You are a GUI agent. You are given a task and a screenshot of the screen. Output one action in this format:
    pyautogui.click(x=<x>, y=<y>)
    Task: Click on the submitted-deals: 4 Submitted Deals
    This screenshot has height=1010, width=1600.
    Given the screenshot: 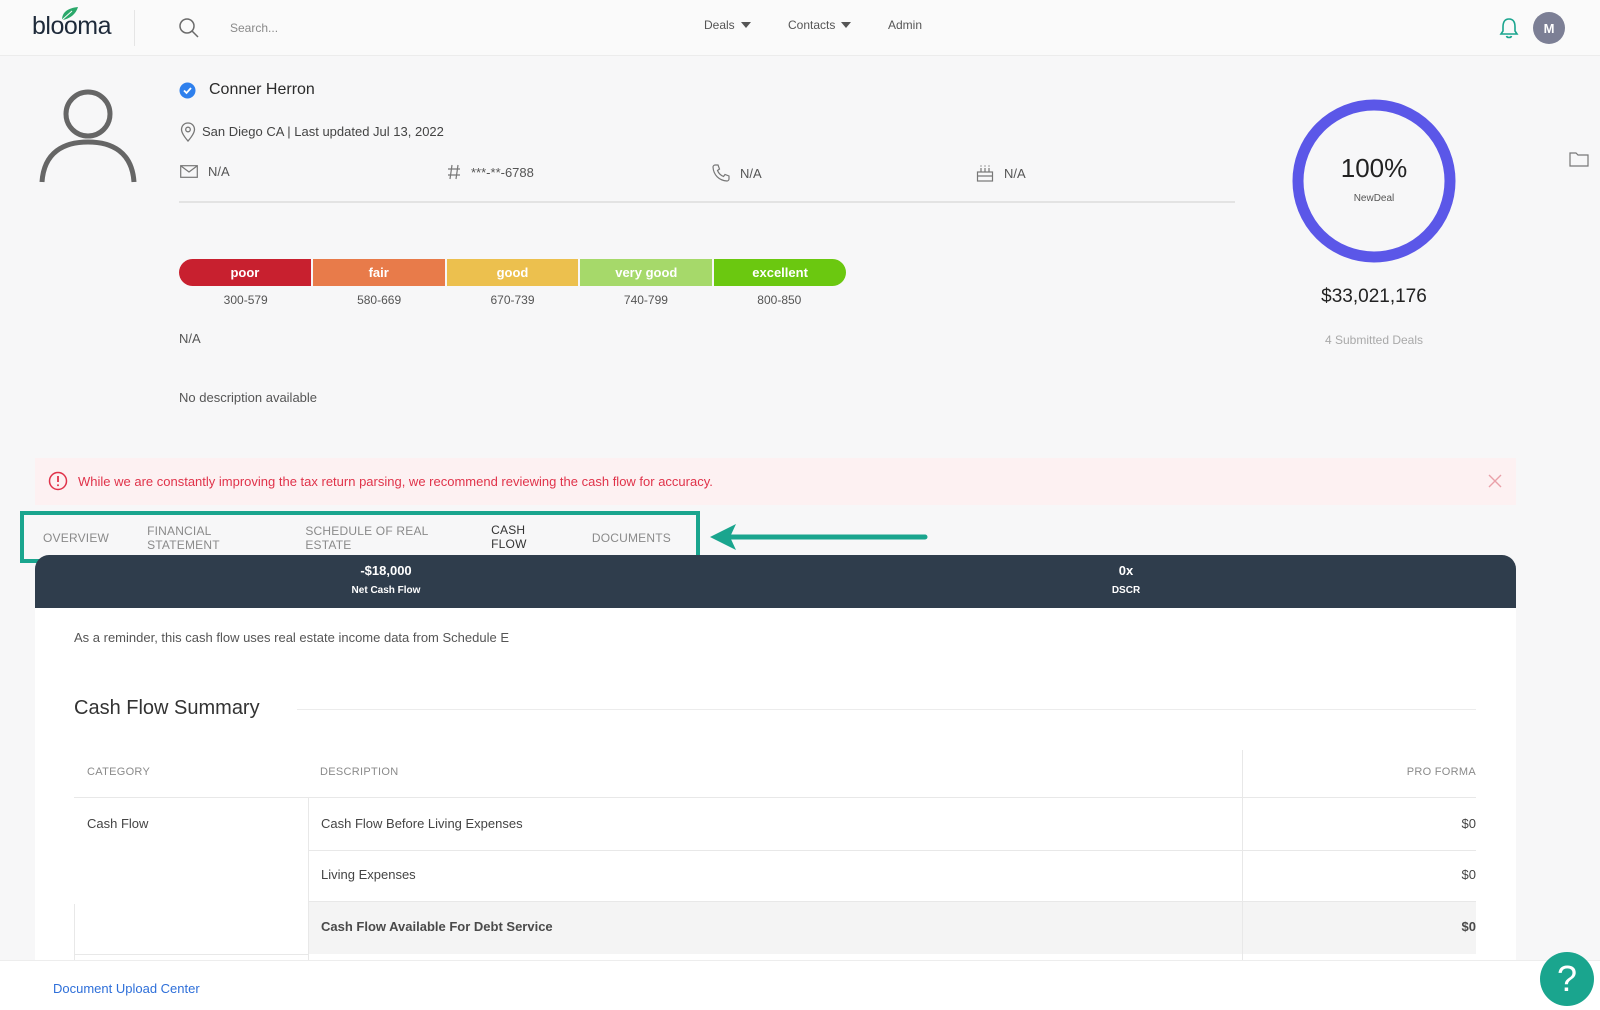 What is the action you would take?
    pyautogui.click(x=1374, y=340)
    